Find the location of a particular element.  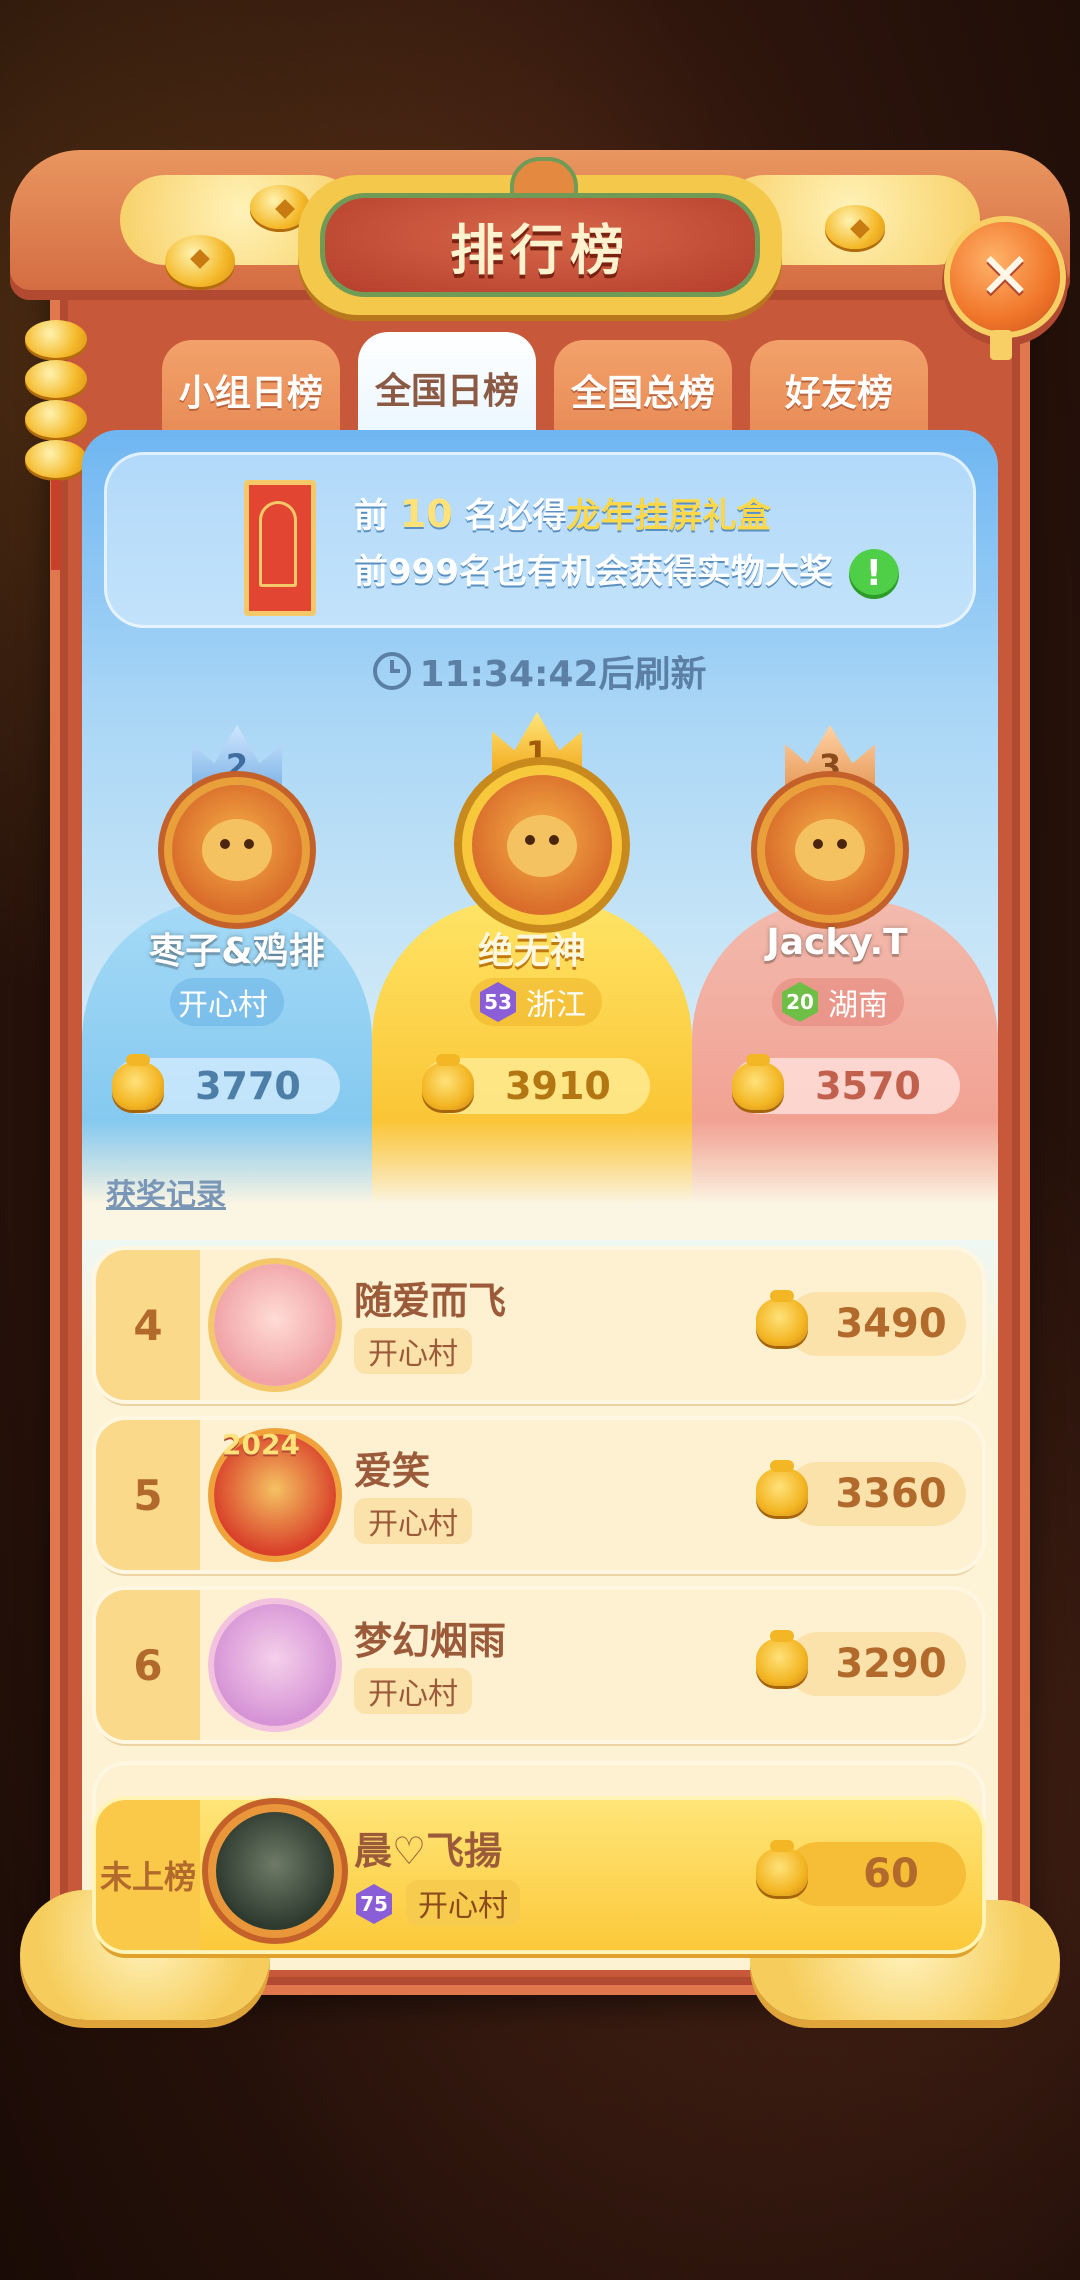

close-icon: ✕ is located at coordinates (1005, 277).